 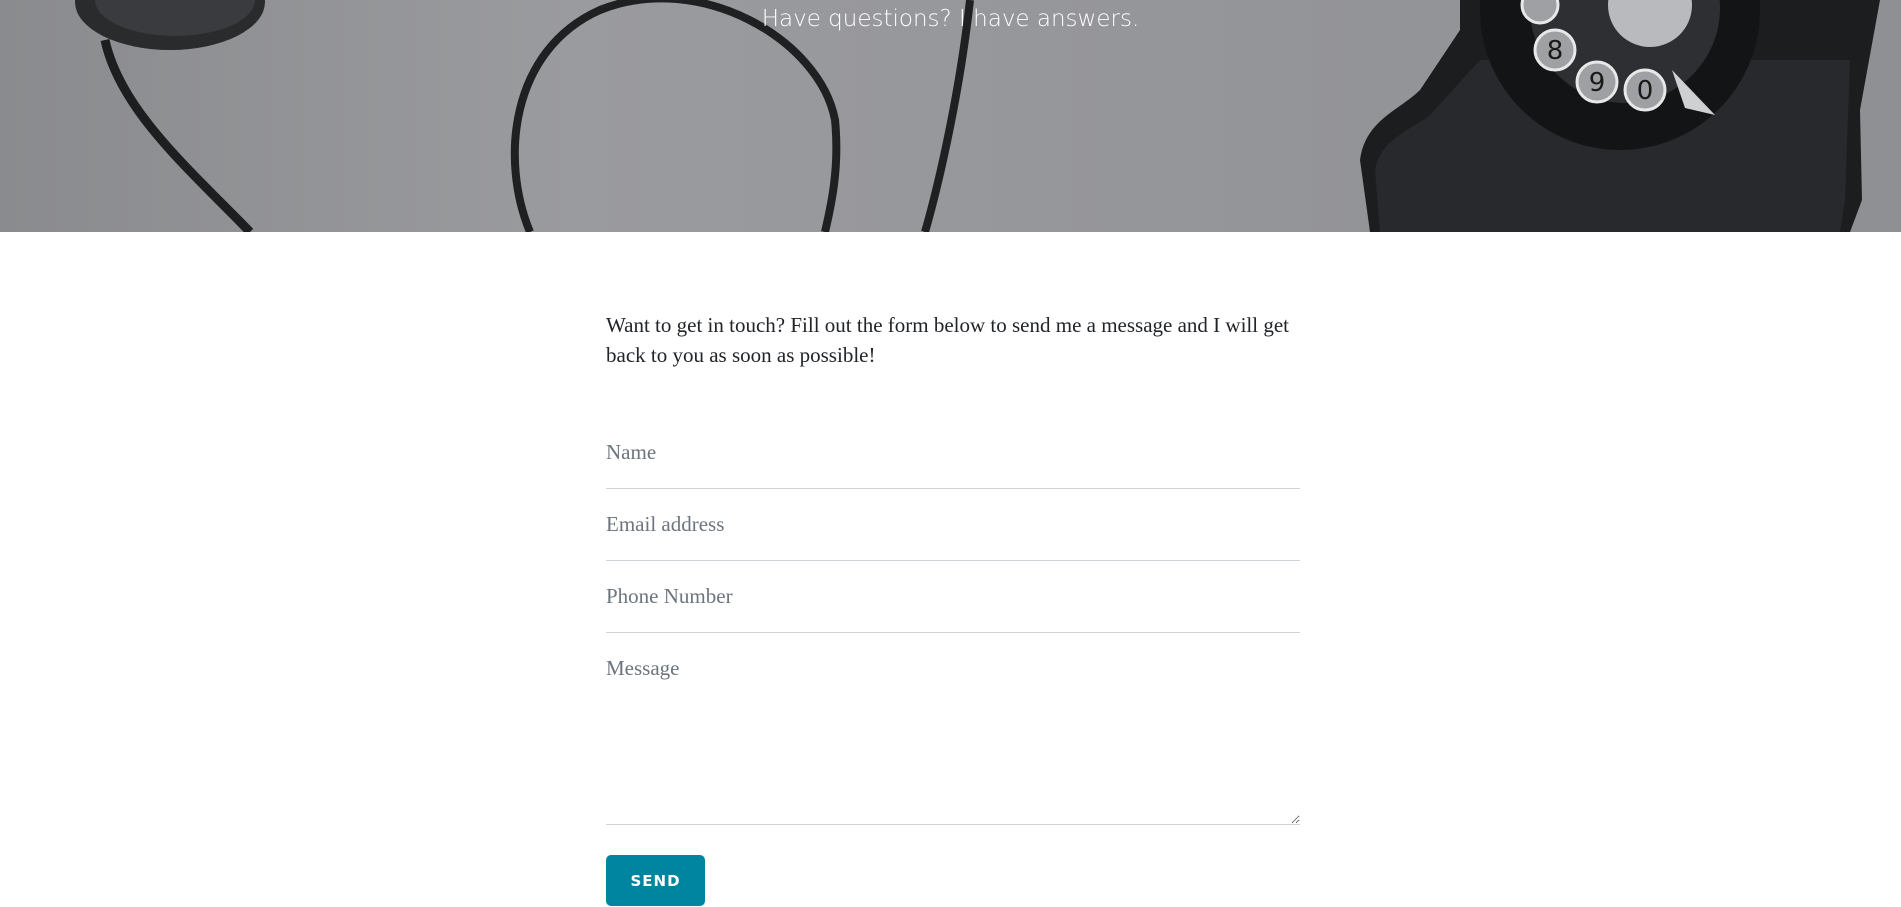 I want to click on svg-text: 9, so click(x=1597, y=83).